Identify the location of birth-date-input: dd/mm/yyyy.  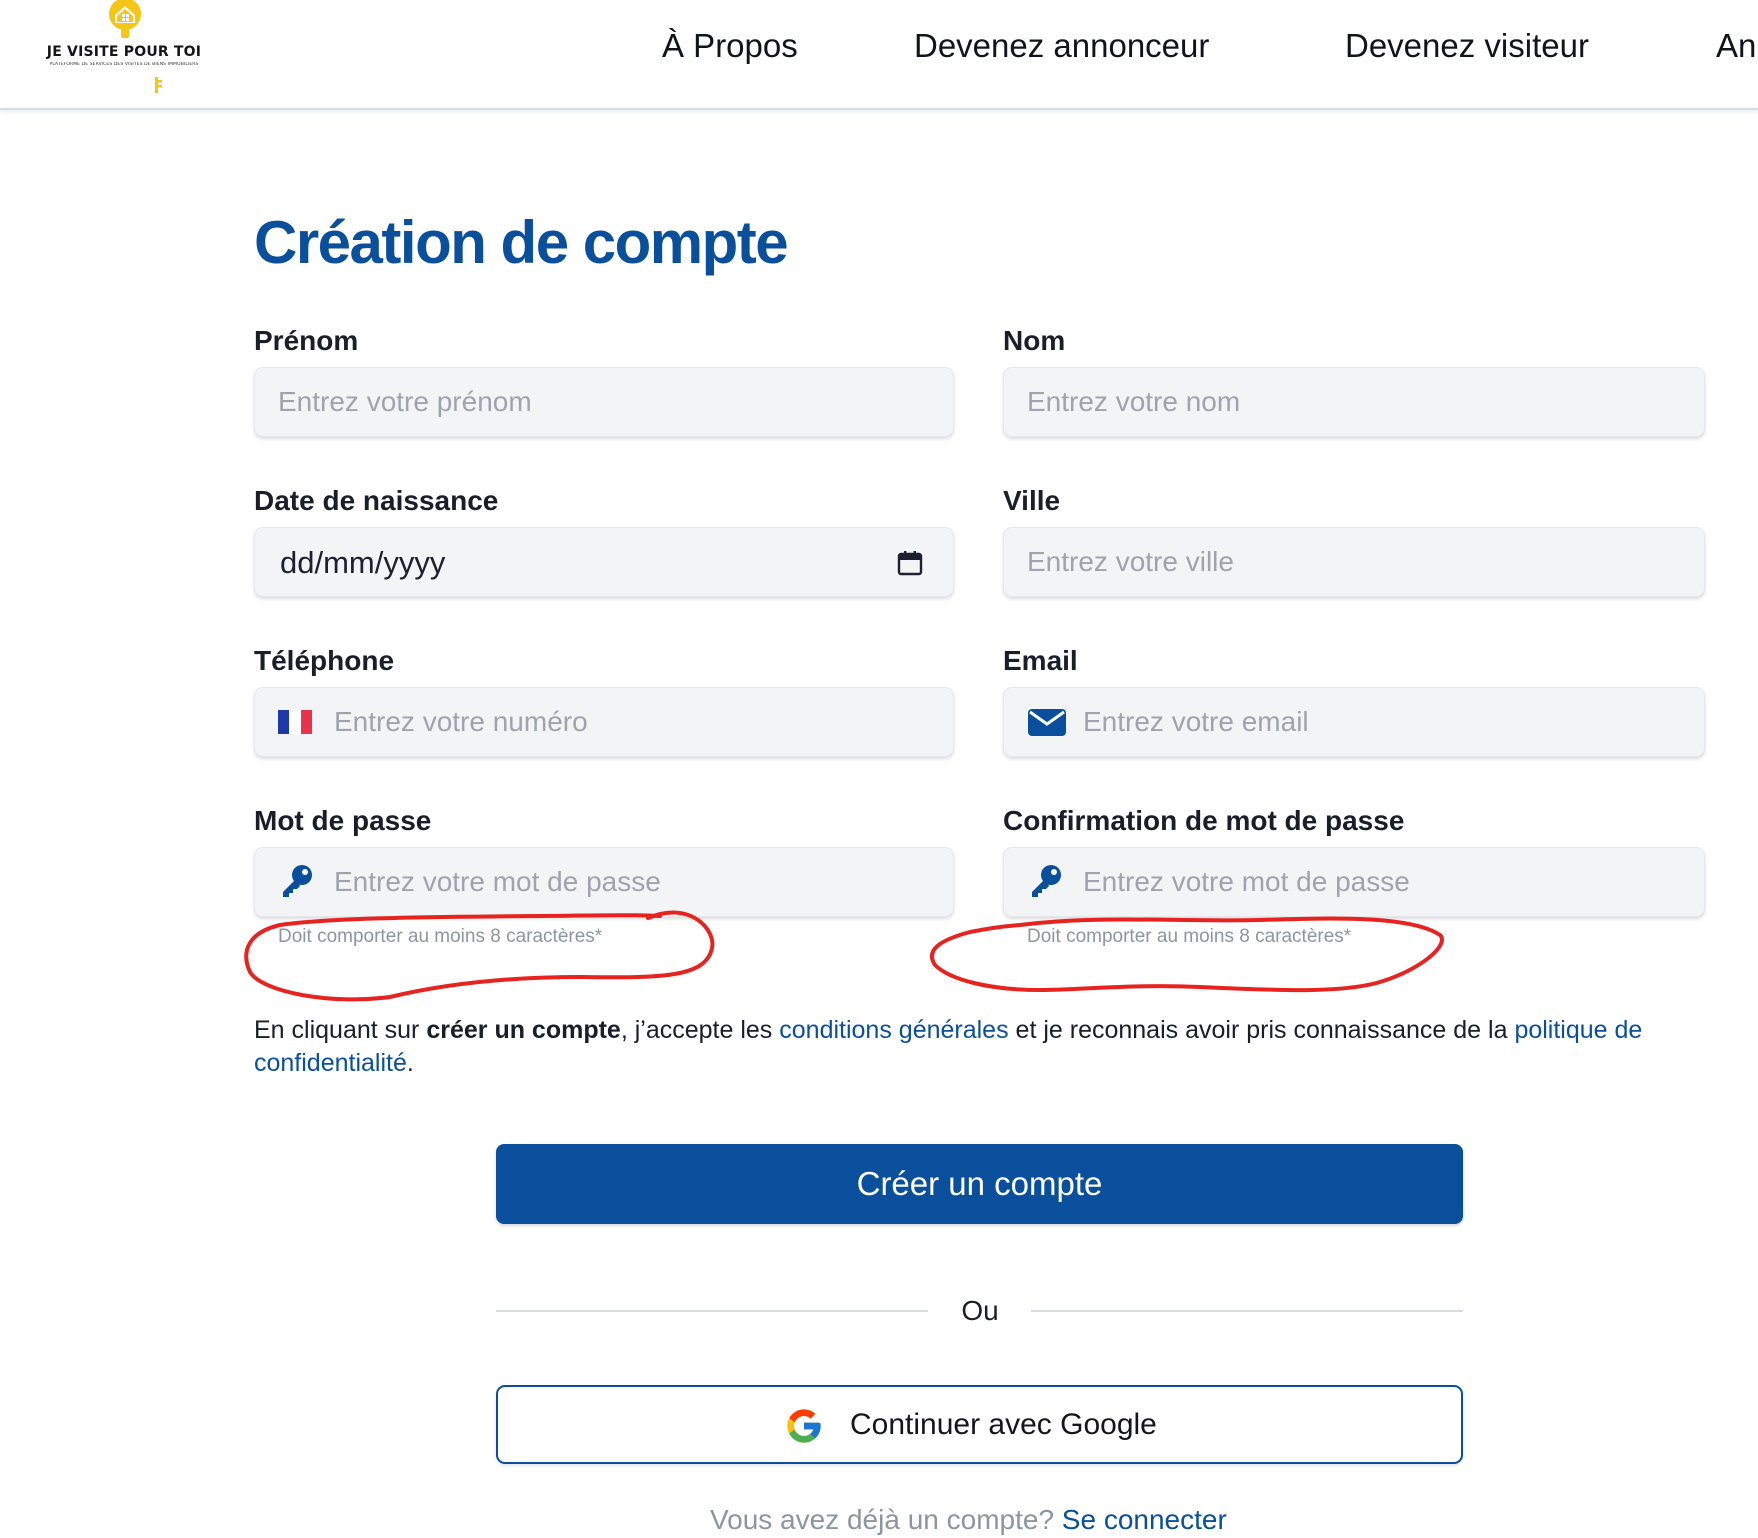
(604, 562).